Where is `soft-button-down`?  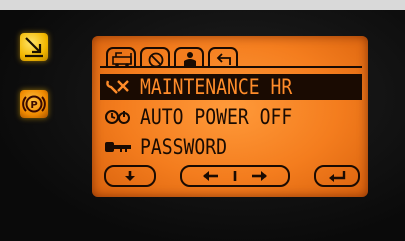 soft-button-down is located at coordinates (130, 176).